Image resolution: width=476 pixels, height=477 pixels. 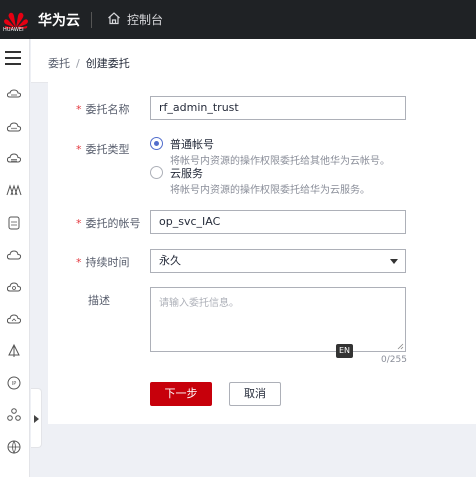 What do you see at coordinates (278, 261) in the screenshot?
I see `duration-select: 永久` at bounding box center [278, 261].